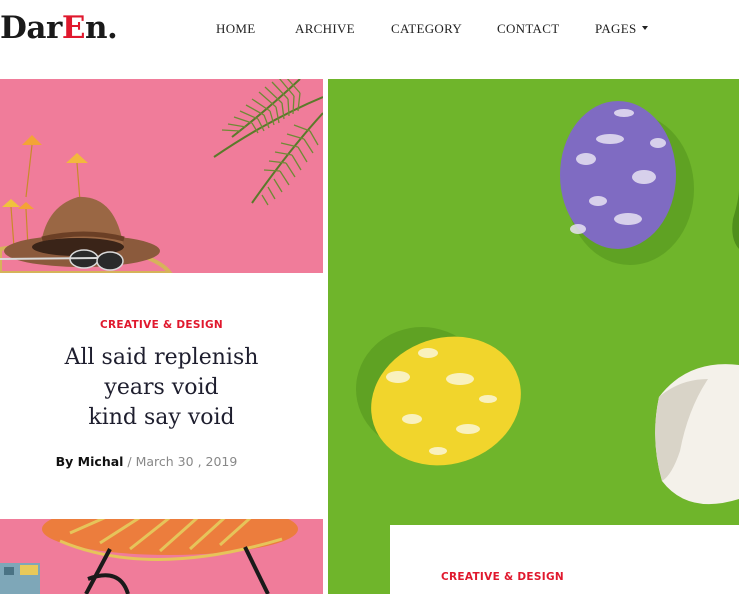 The height and width of the screenshot is (594, 739). What do you see at coordinates (186, 461) in the screenshot?
I see `post-date: March 30 , 2019` at bounding box center [186, 461].